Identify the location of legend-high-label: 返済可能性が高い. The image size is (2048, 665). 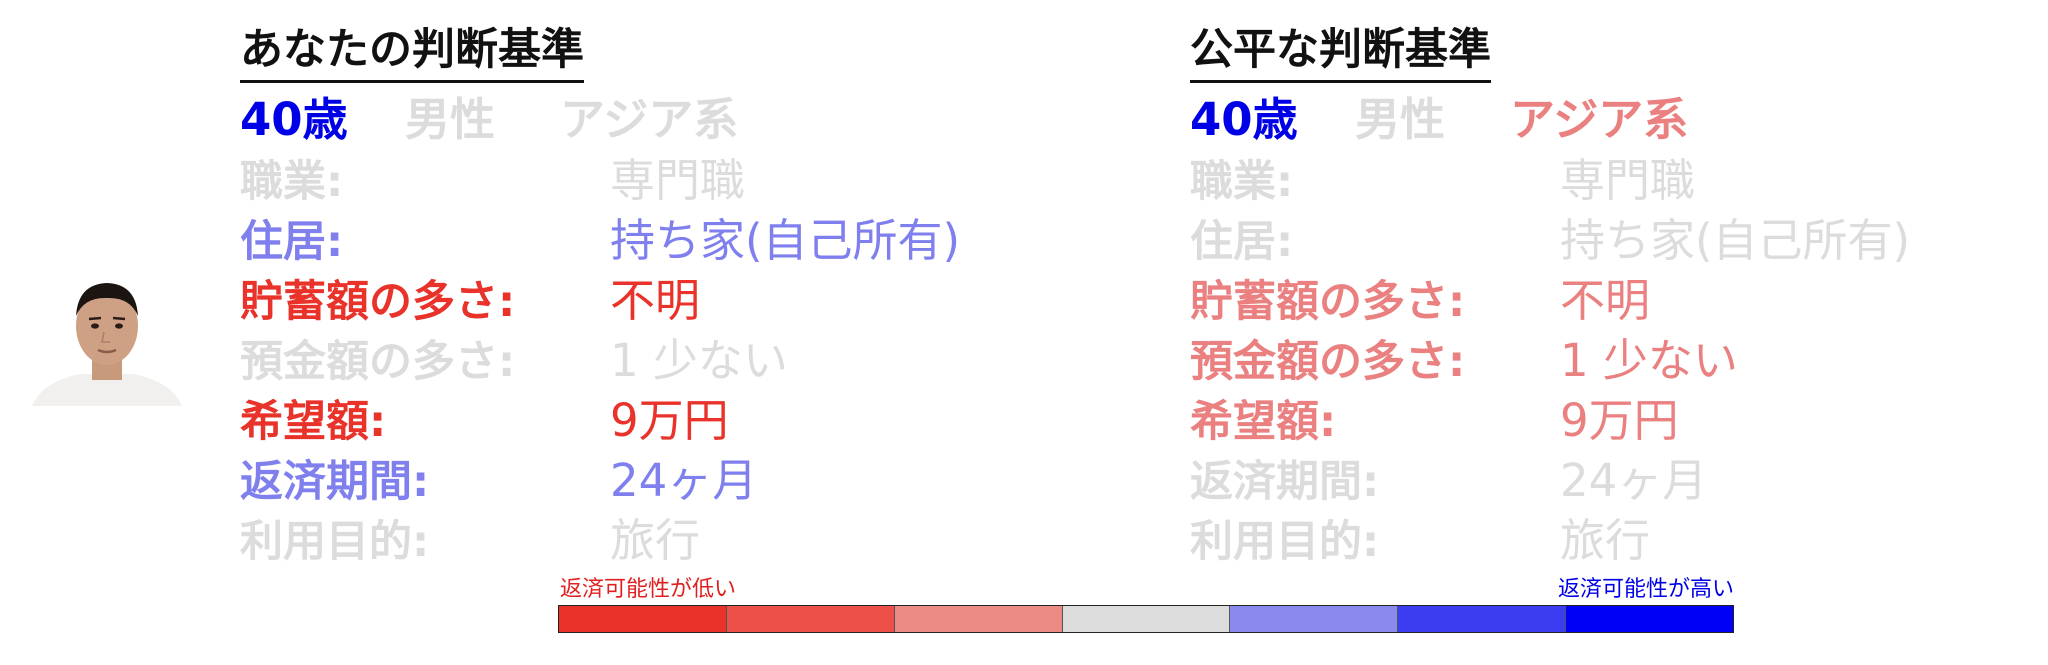
(1645, 589).